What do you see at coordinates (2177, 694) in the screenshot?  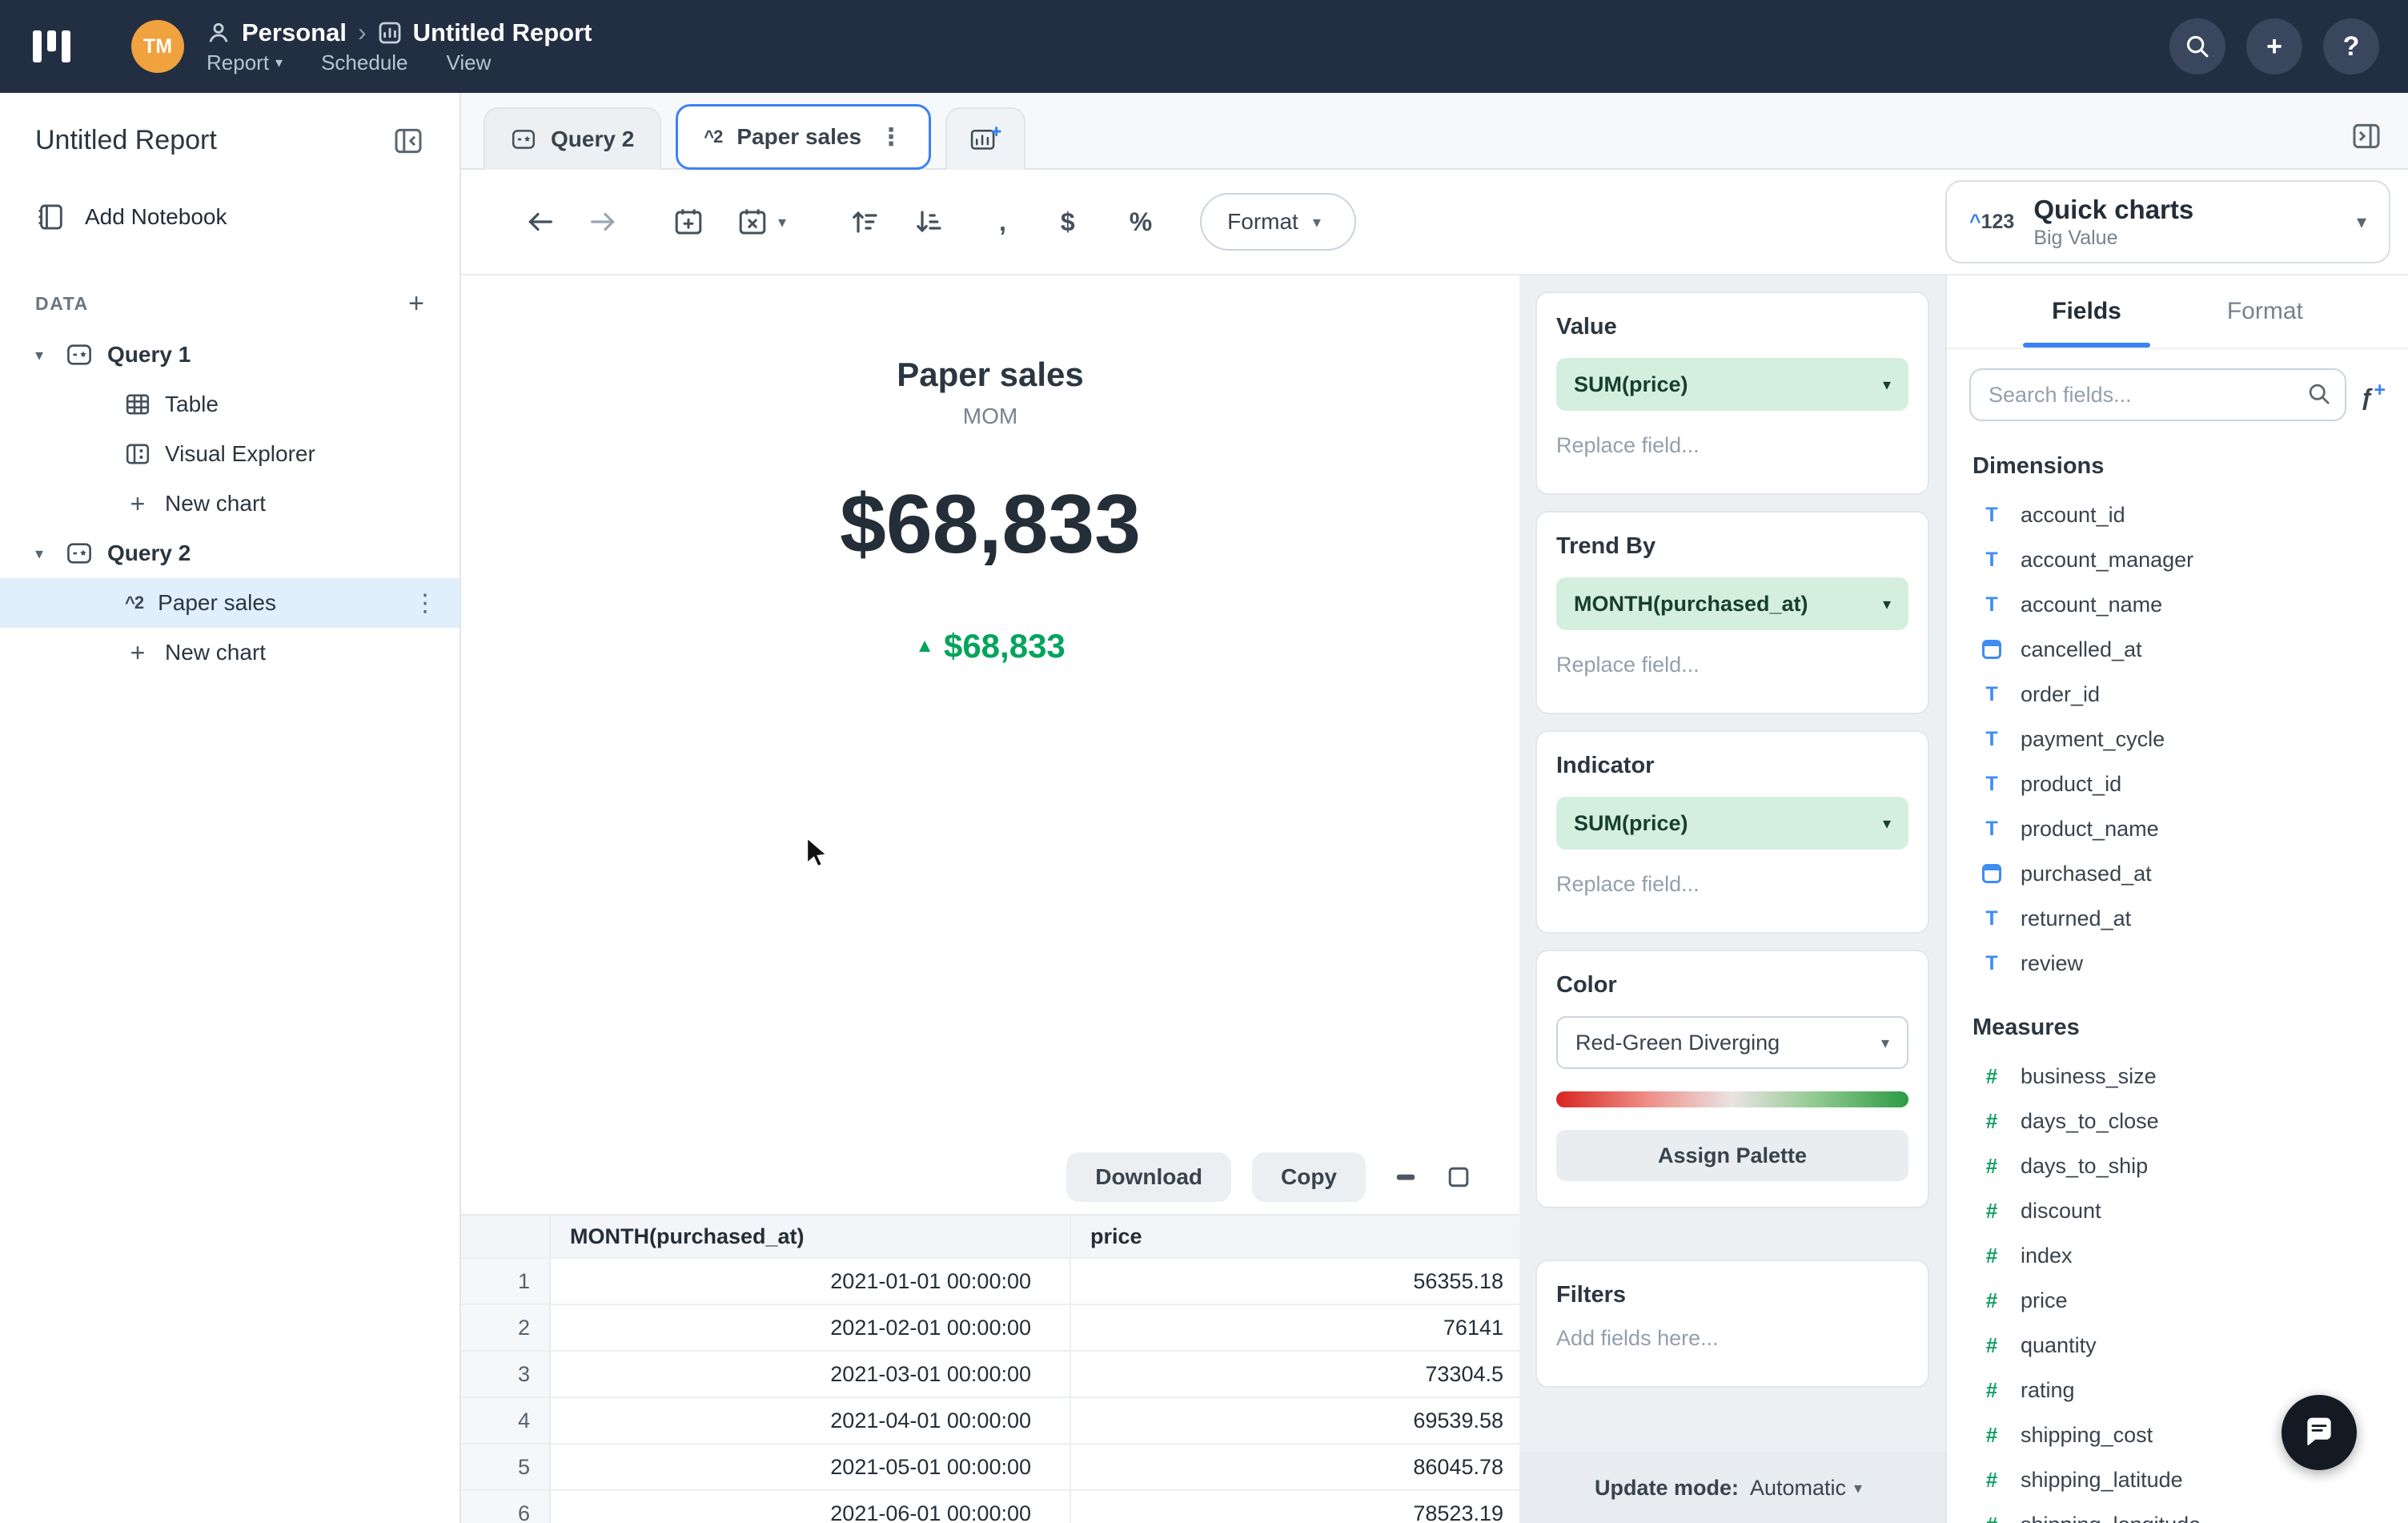 I see `dimension-item: order_id` at bounding box center [2177, 694].